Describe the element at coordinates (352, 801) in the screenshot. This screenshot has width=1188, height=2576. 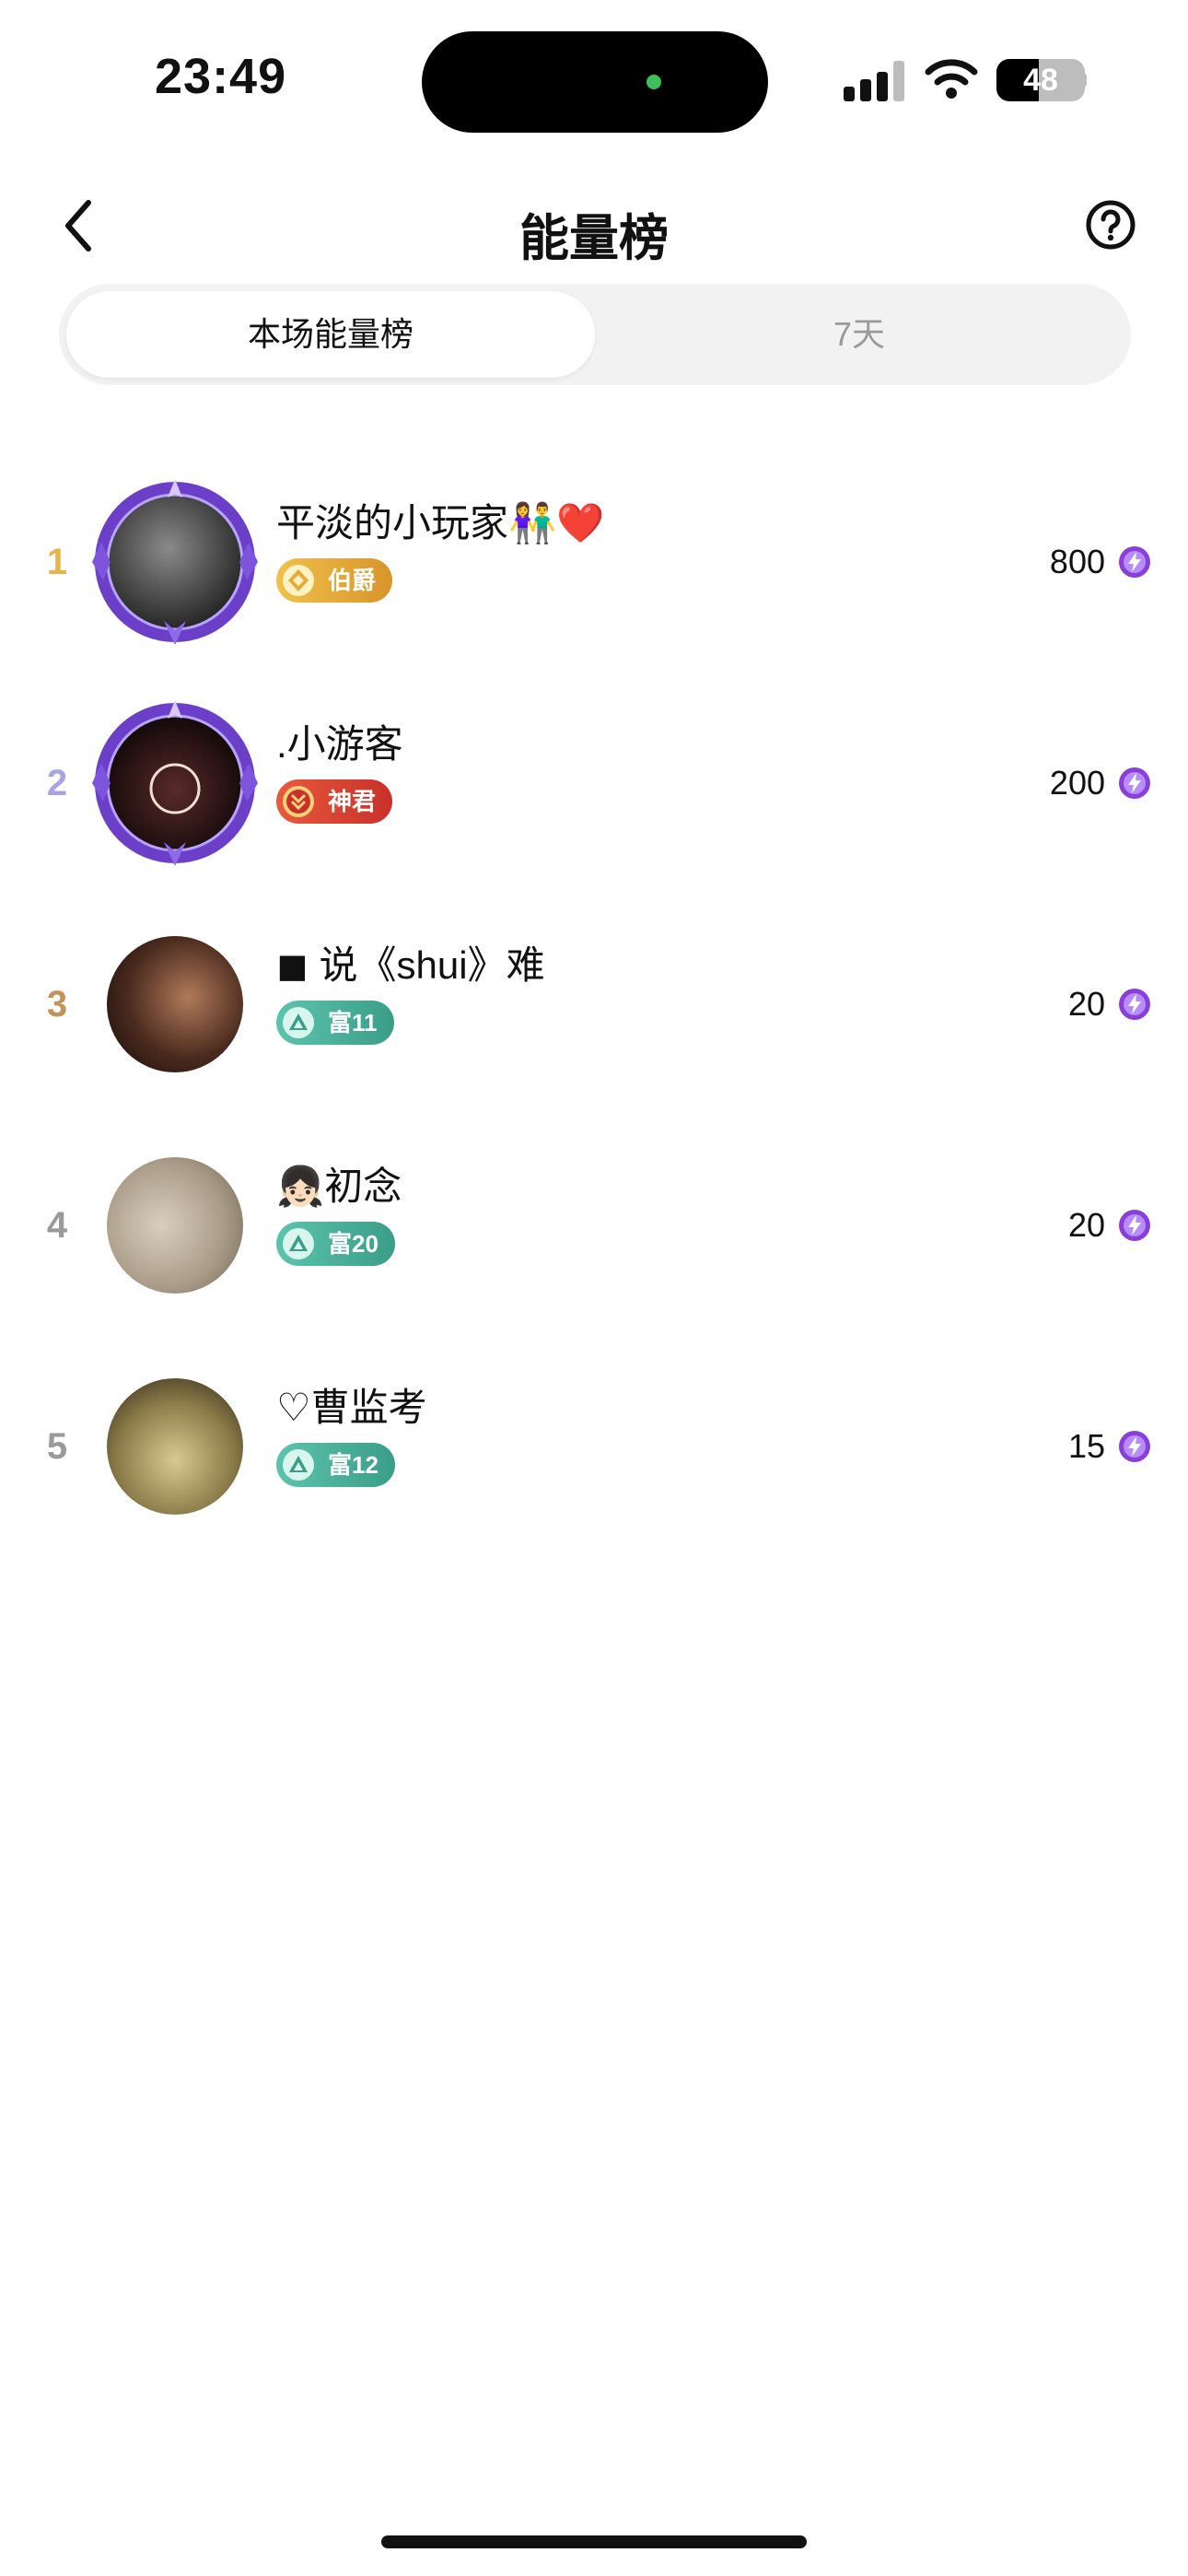
I see `badge-label: 神君` at that location.